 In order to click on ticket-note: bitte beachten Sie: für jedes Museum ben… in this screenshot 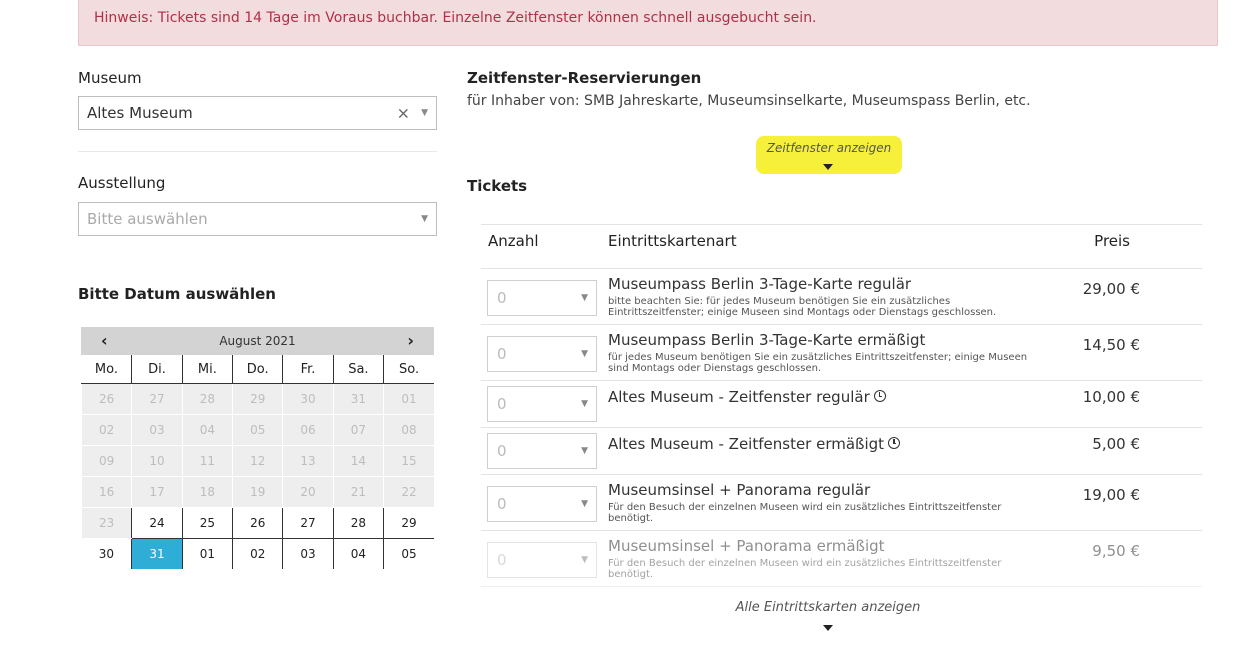, I will do `click(802, 307)`.